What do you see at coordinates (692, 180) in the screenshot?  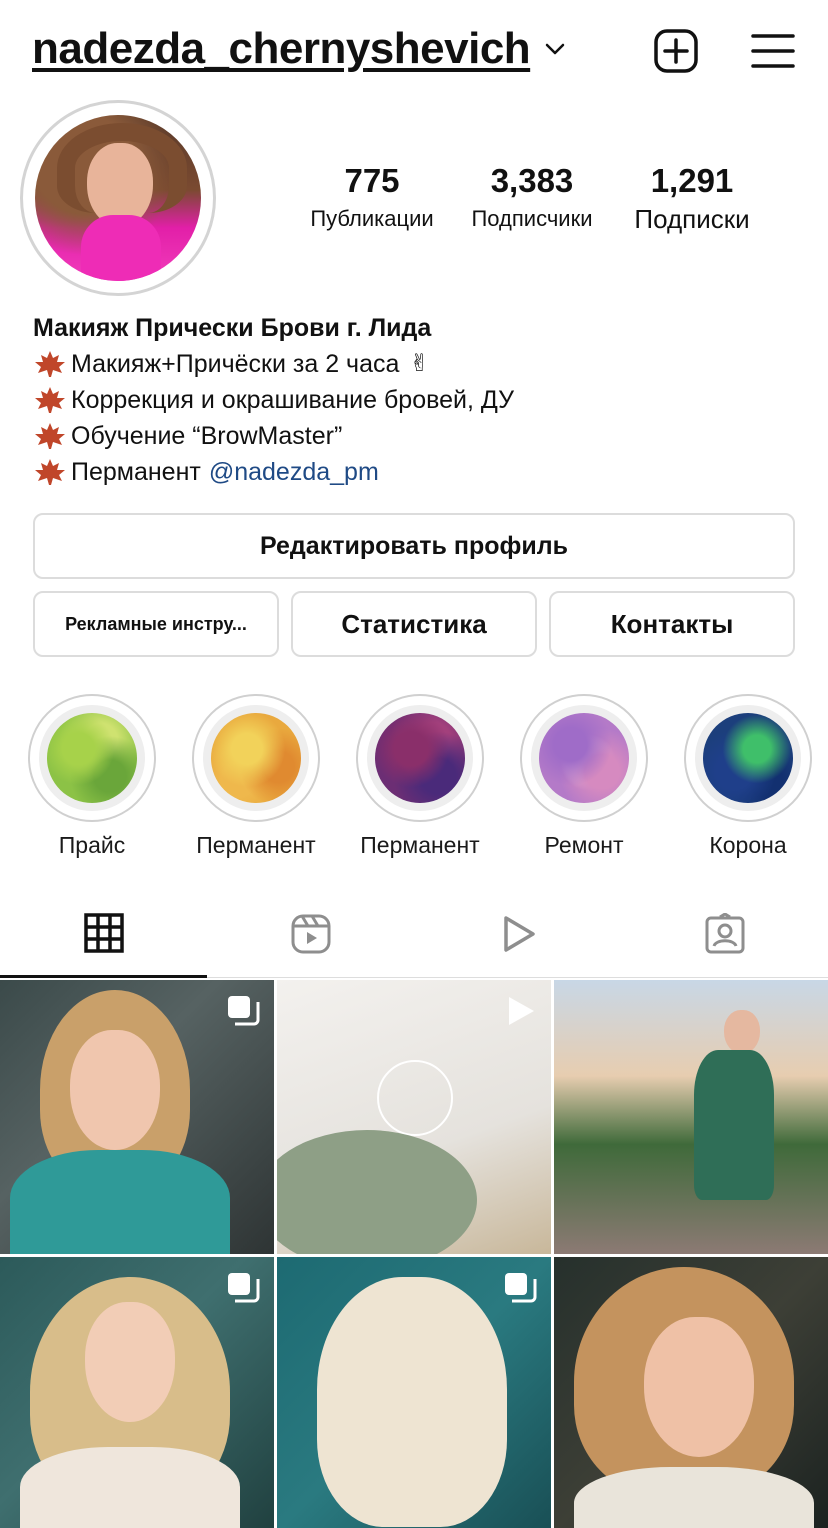 I see `following-count-value: 1,291` at bounding box center [692, 180].